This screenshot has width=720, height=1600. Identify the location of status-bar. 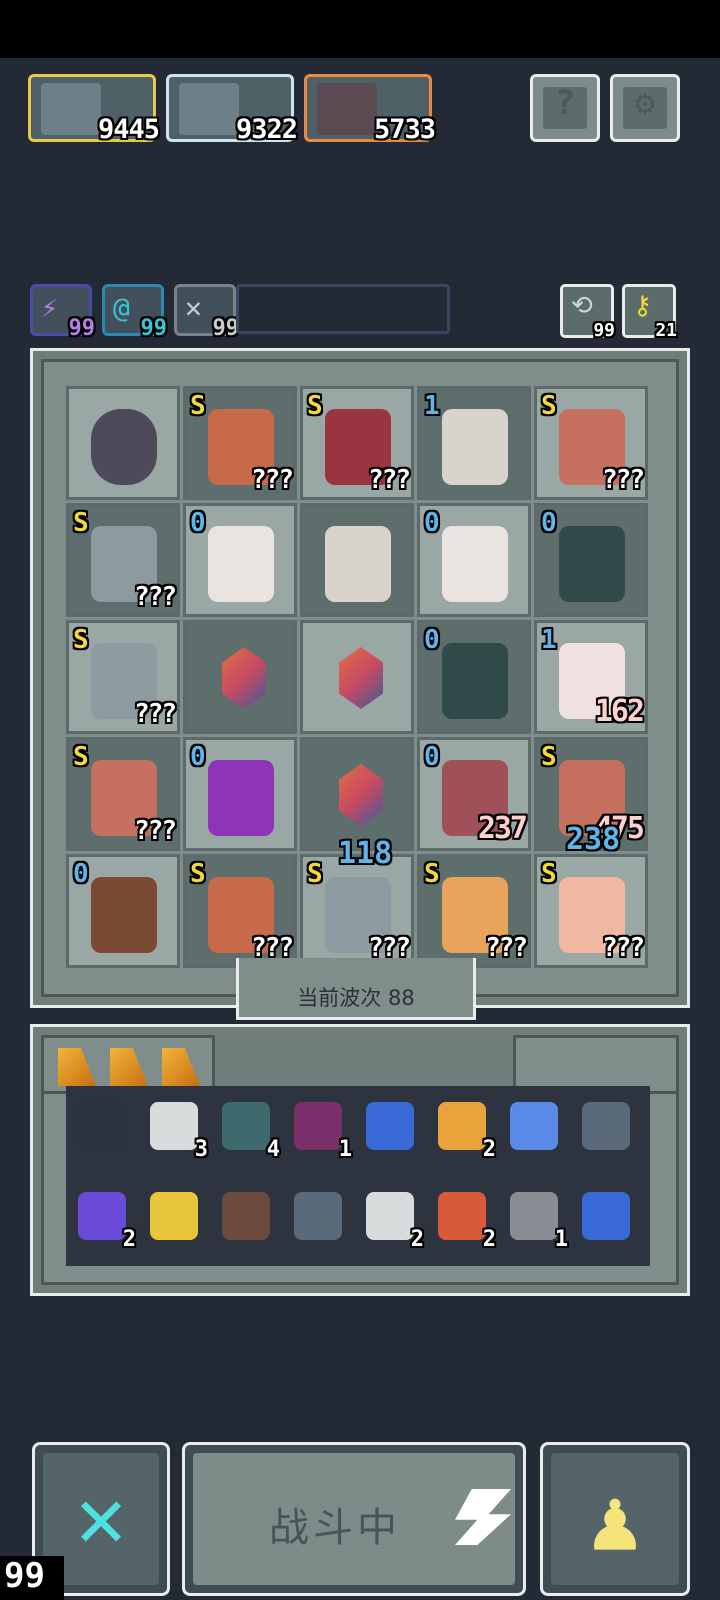
(360, 29).